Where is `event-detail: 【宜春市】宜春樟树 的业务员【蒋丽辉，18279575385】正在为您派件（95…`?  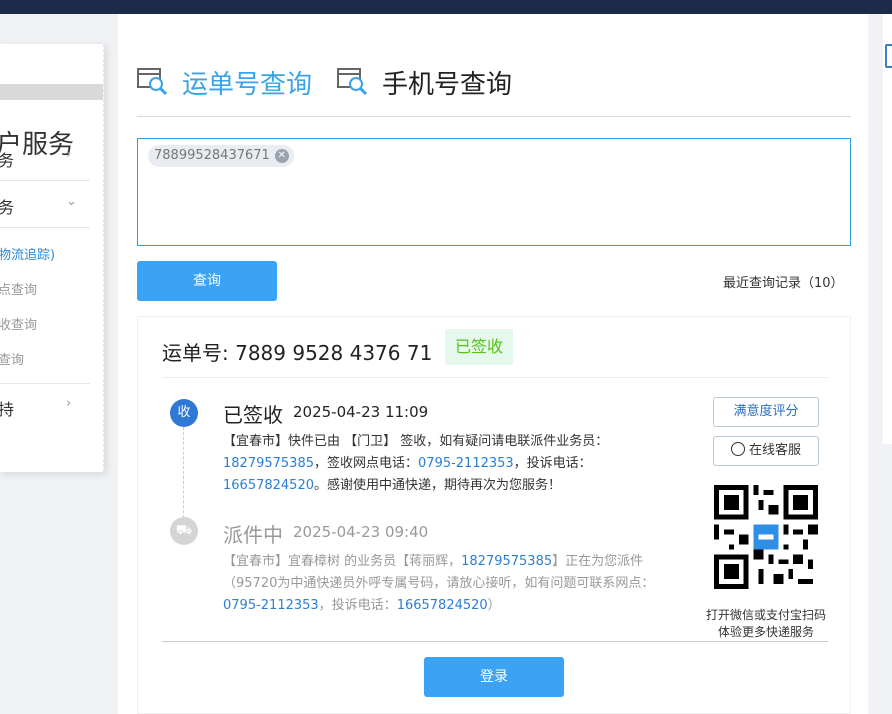
event-detail: 【宜春市】宜春樟树 的业务员【蒋丽辉，18279575385】正在为您派件（95… is located at coordinates (448, 584).